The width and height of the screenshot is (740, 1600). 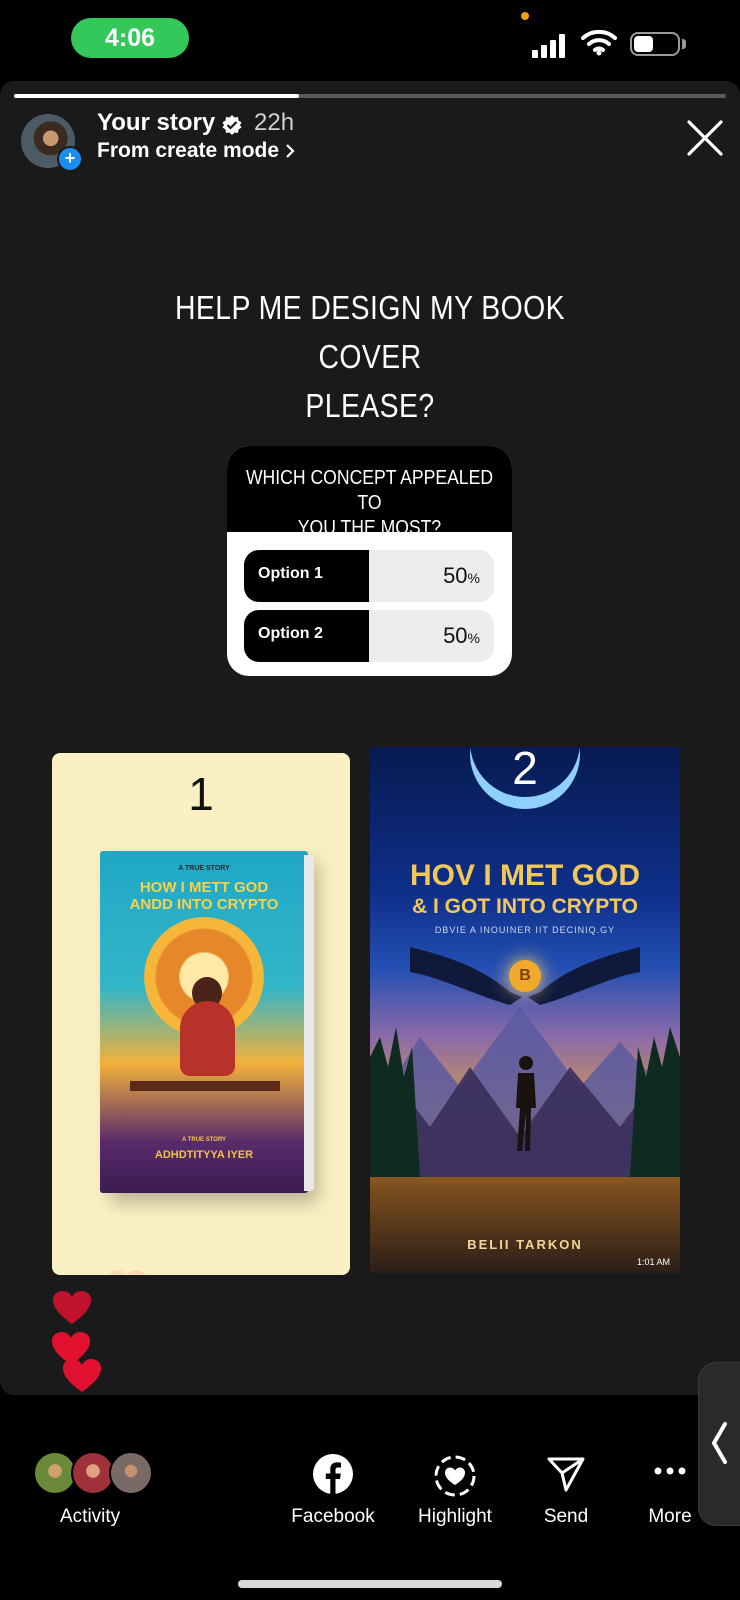 I want to click on story-progress-fill, so click(x=156, y=96).